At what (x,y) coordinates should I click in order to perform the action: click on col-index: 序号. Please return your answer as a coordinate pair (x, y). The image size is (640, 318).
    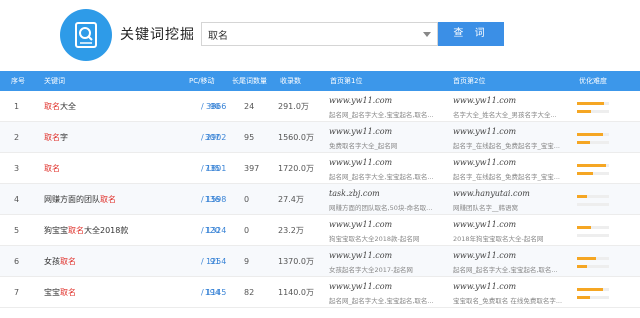
    Looking at the image, I should click on (18, 81).